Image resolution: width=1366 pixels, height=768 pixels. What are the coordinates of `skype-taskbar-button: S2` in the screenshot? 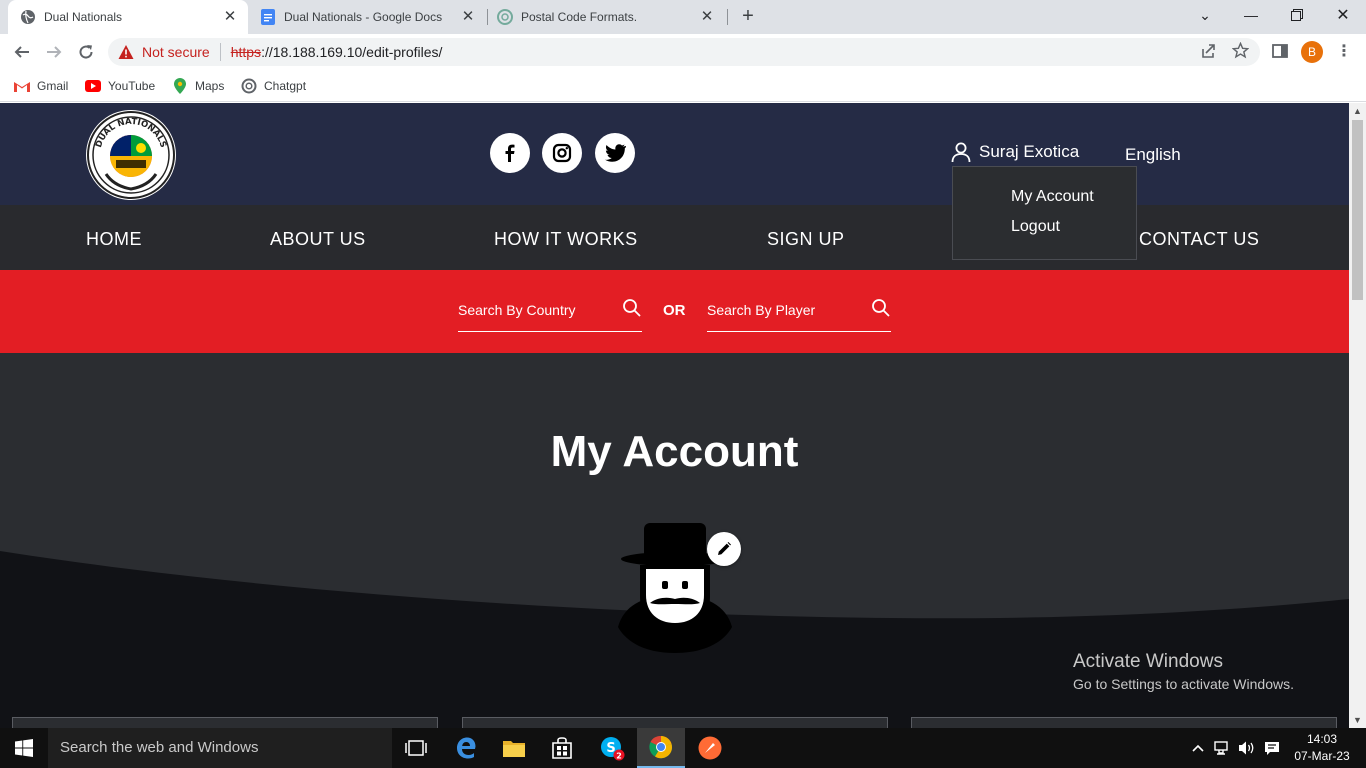 It's located at (612, 748).